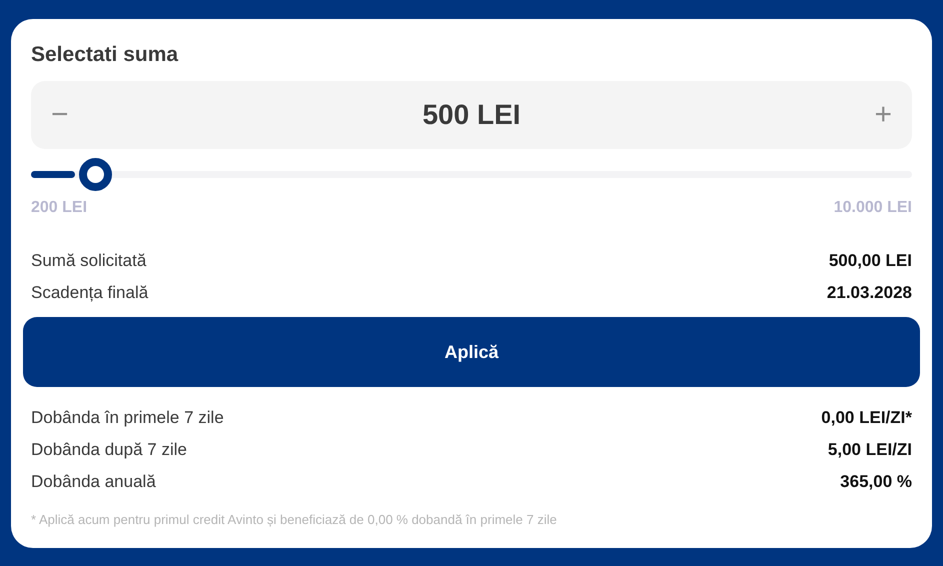  Describe the element at coordinates (60, 115) in the screenshot. I see `decrease-button: −` at that location.